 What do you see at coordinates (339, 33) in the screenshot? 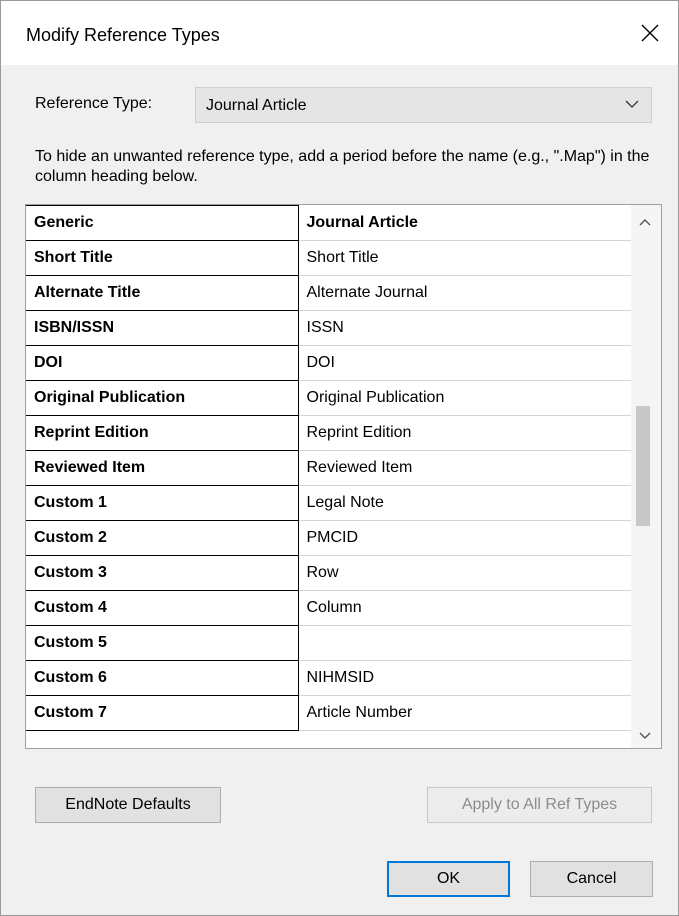
I see `title-bar: Modify Reference Types` at bounding box center [339, 33].